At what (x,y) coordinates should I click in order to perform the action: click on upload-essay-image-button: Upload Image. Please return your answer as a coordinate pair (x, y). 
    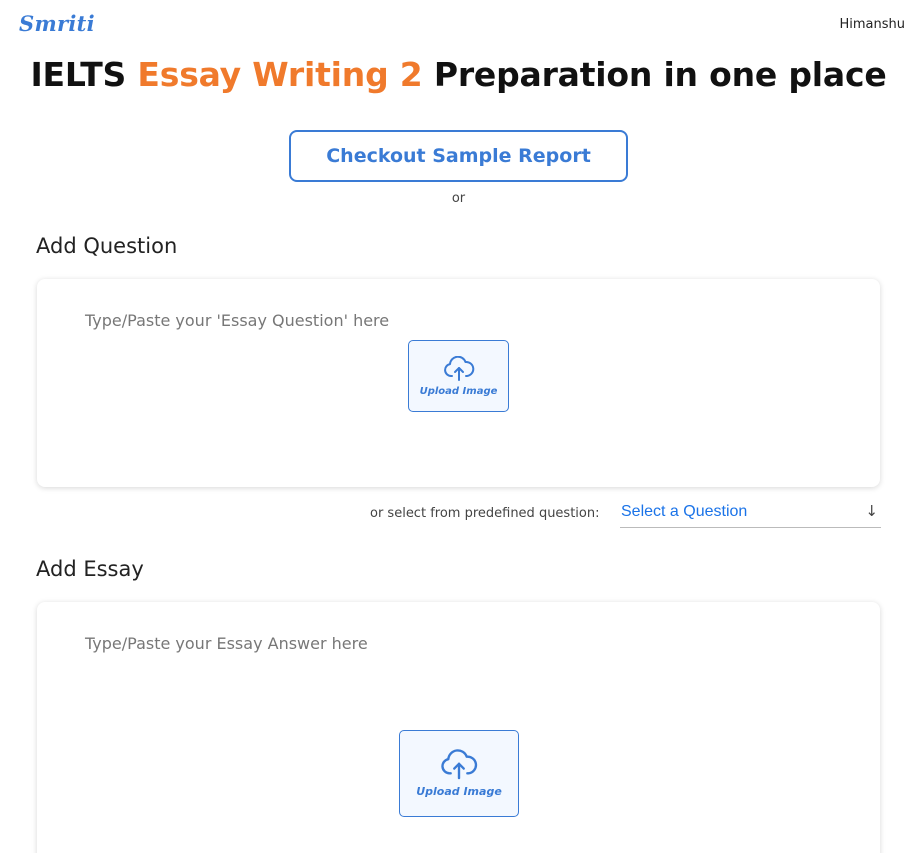
    Looking at the image, I should click on (459, 773).